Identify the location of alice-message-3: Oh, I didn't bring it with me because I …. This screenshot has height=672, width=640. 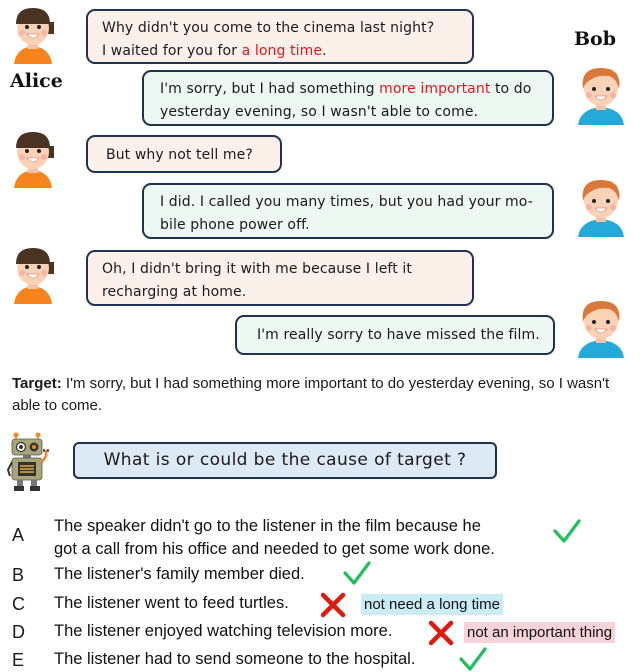
(280, 278).